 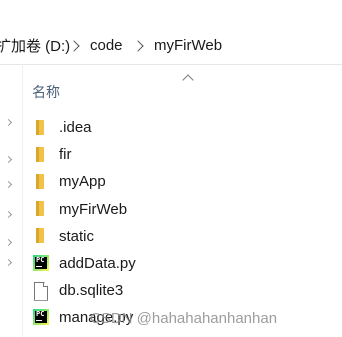 I want to click on list-item: static, so click(x=182, y=236).